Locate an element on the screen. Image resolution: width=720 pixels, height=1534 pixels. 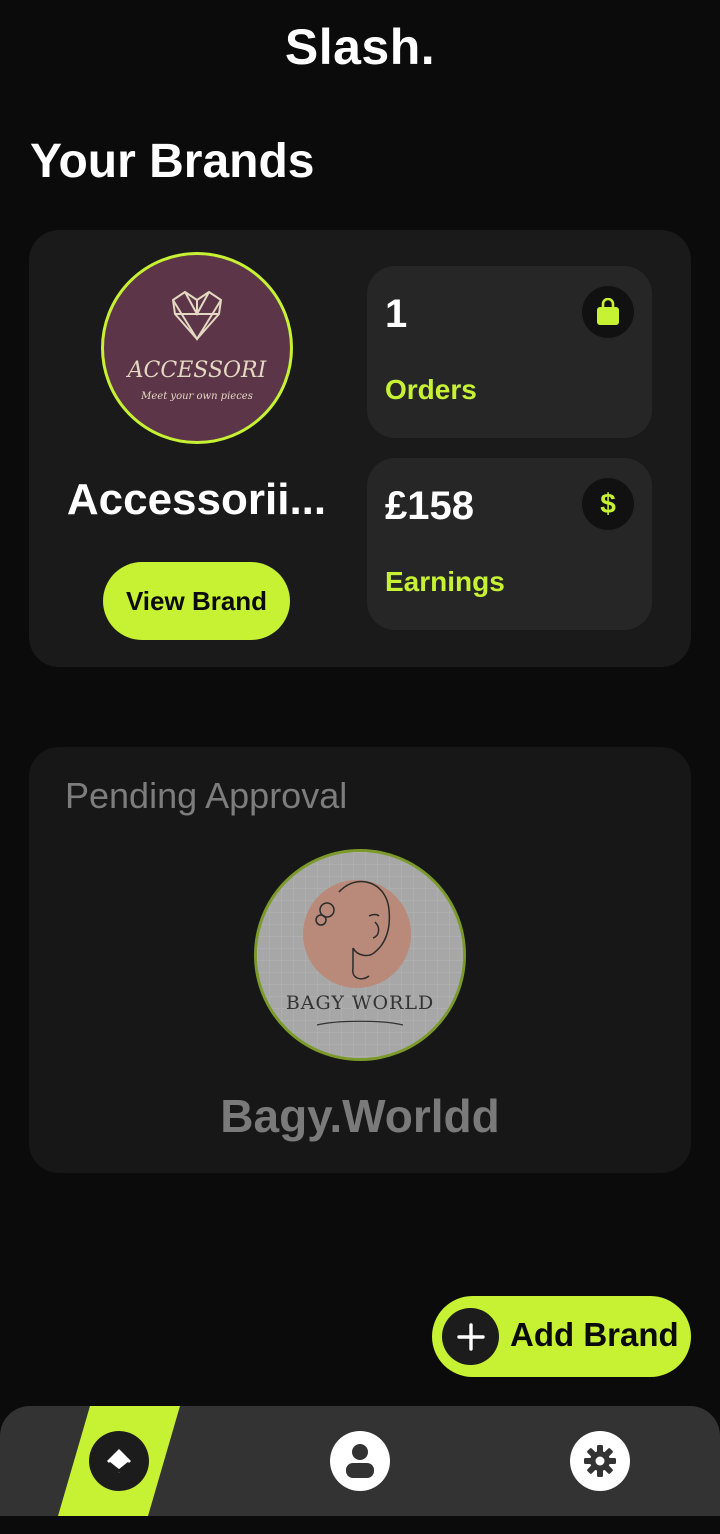
pending-brand-logo-art: BAGY WORLD is located at coordinates (360, 955).